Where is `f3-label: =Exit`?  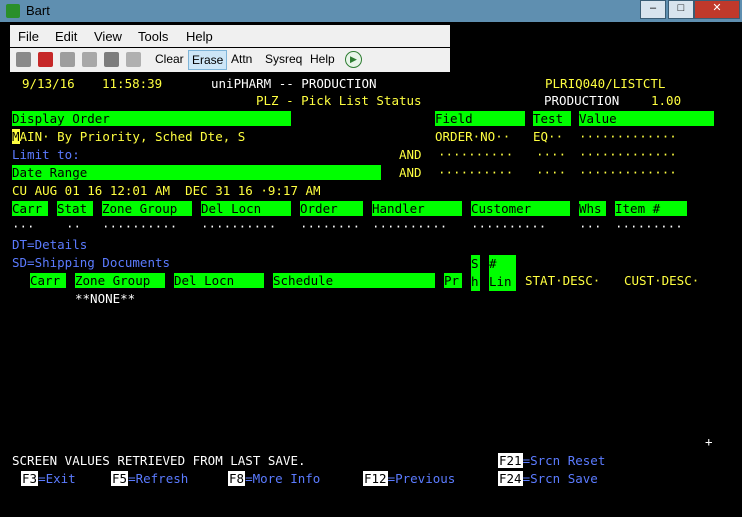 f3-label: =Exit is located at coordinates (57, 478).